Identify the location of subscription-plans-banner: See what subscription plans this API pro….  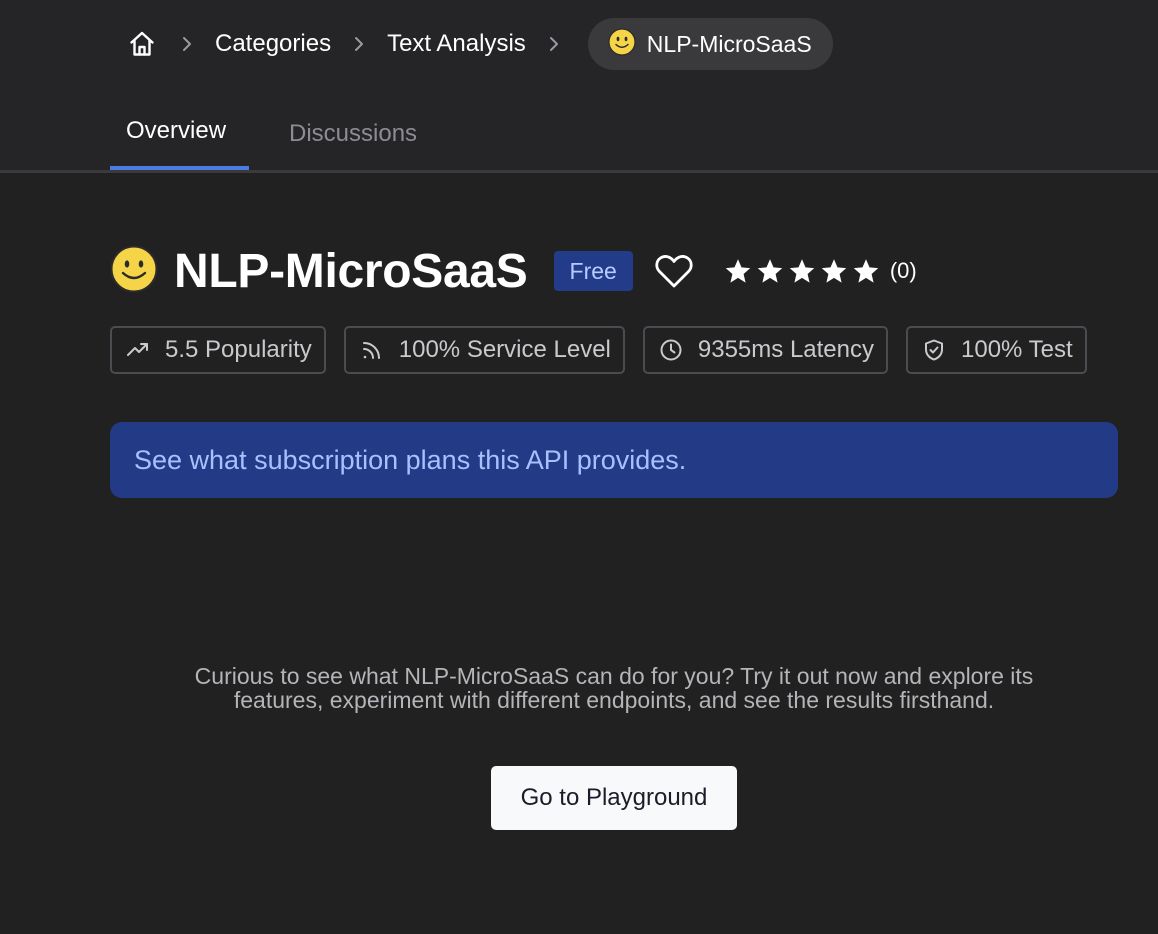
(614, 460).